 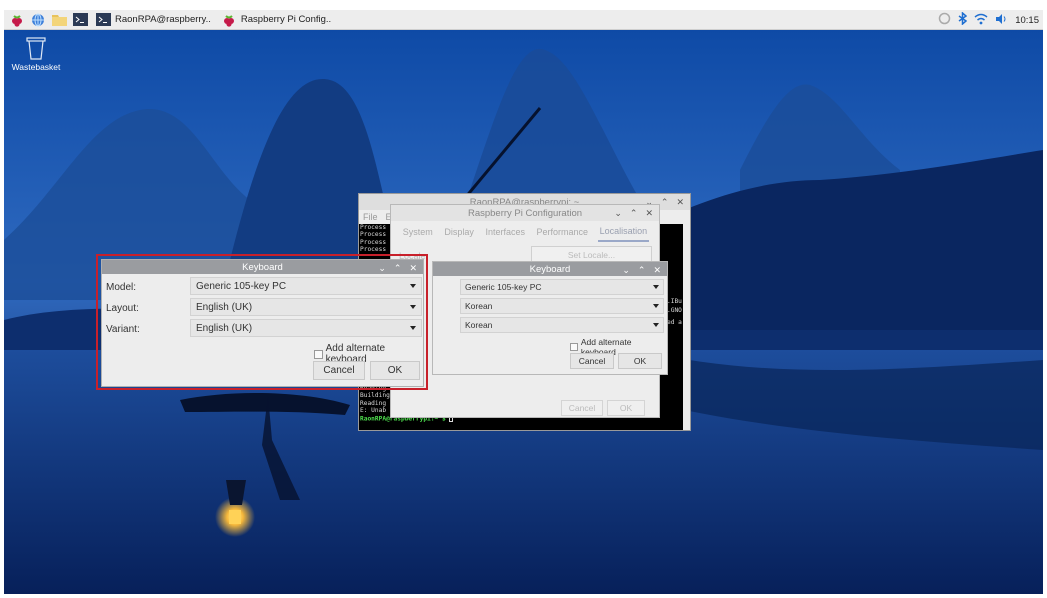 I want to click on config-titlebar: Raspberry Pi Configuration ⌄ ⌃ ✕, so click(x=525, y=213).